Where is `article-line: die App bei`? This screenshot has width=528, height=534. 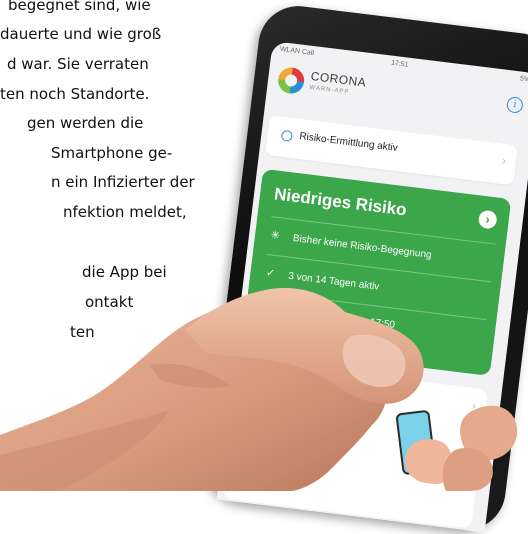
article-line: die App bei is located at coordinates (124, 272).